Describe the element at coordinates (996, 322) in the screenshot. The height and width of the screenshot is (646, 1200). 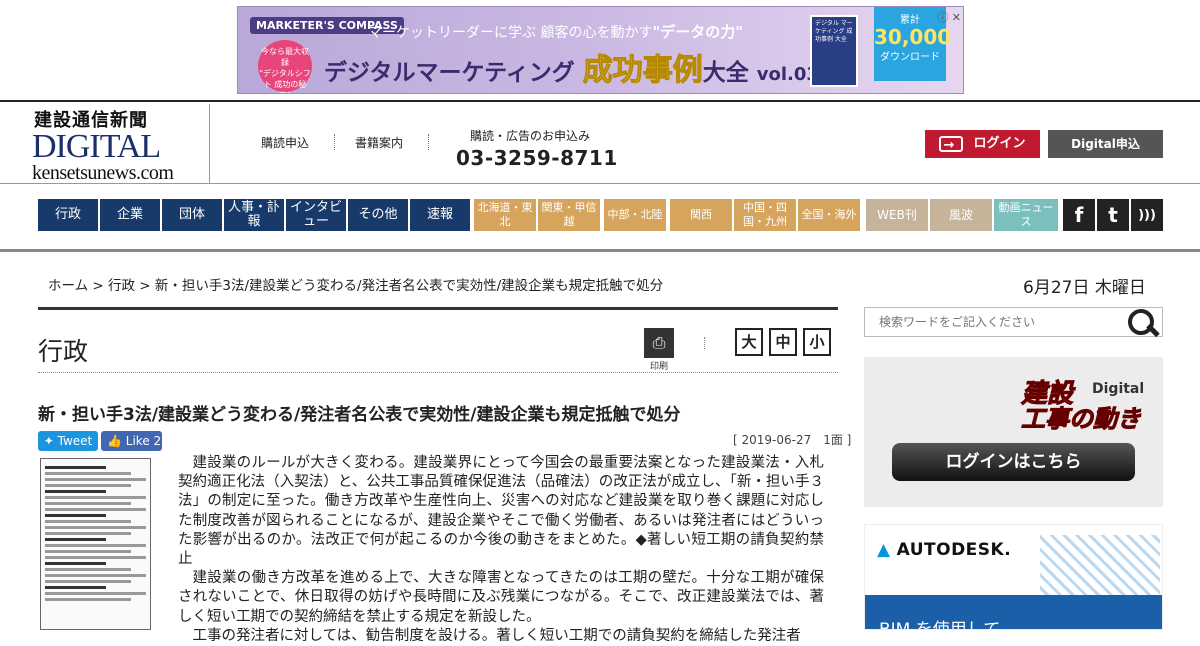
I see `search-input` at that location.